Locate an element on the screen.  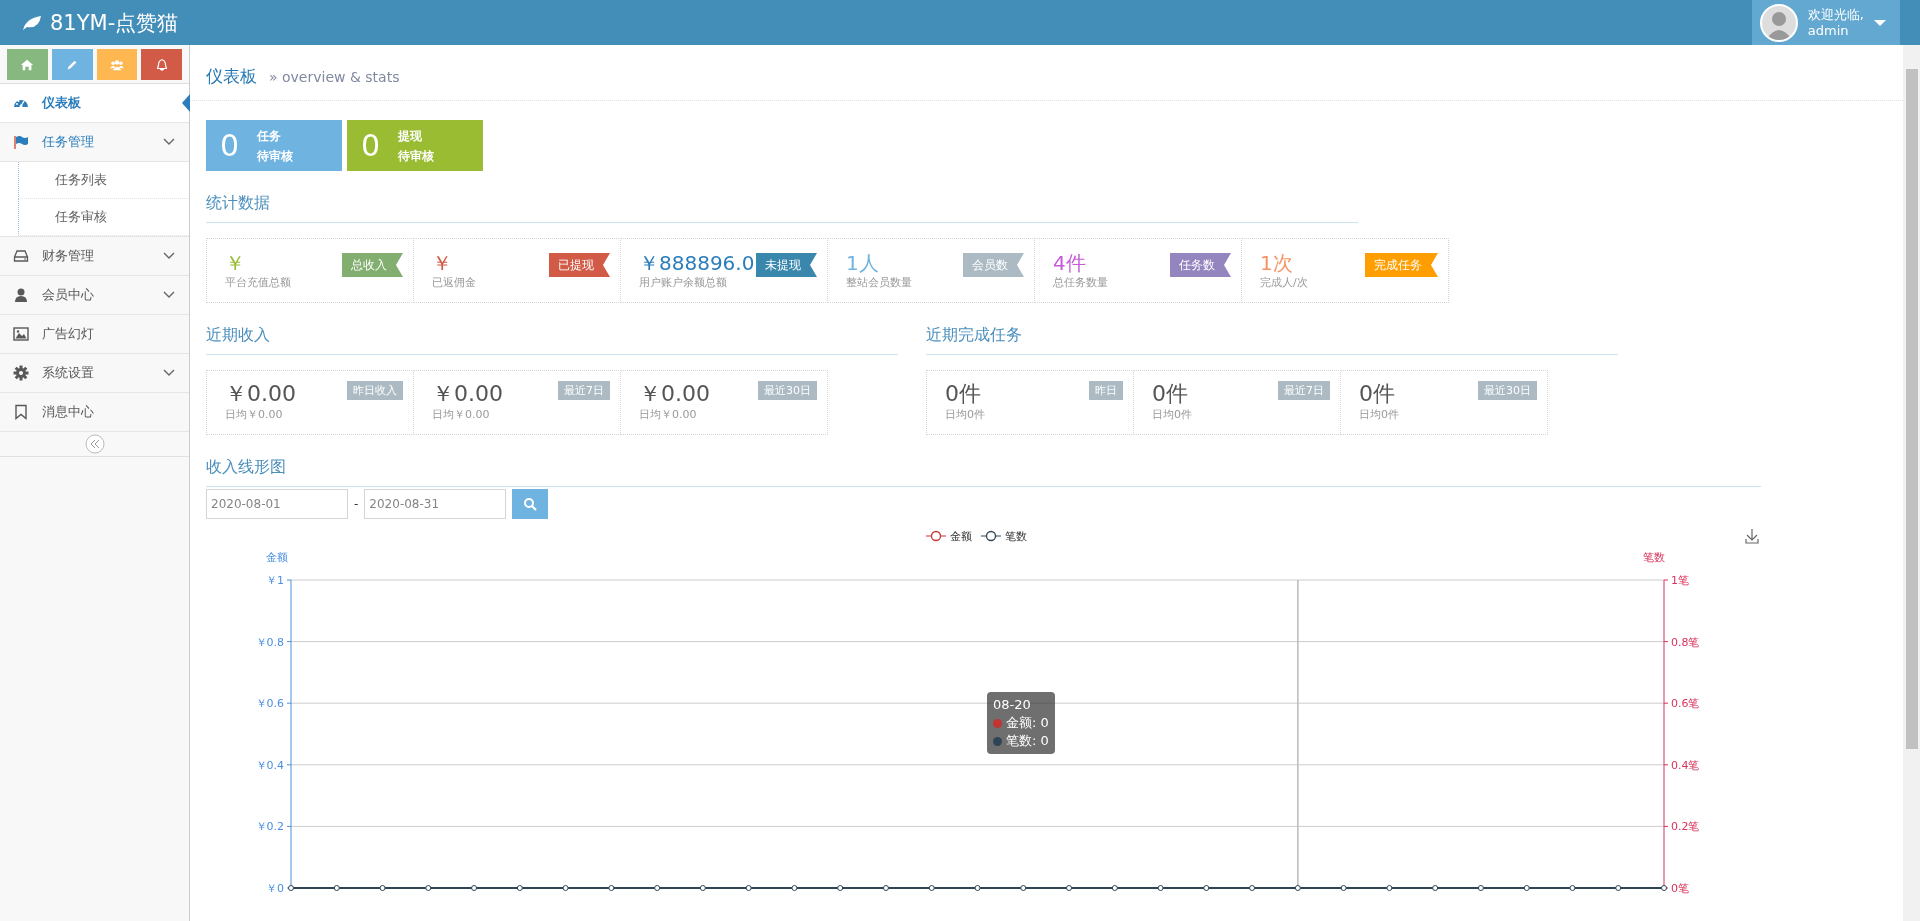
axis-title: 金额 is located at coordinates (277, 557).